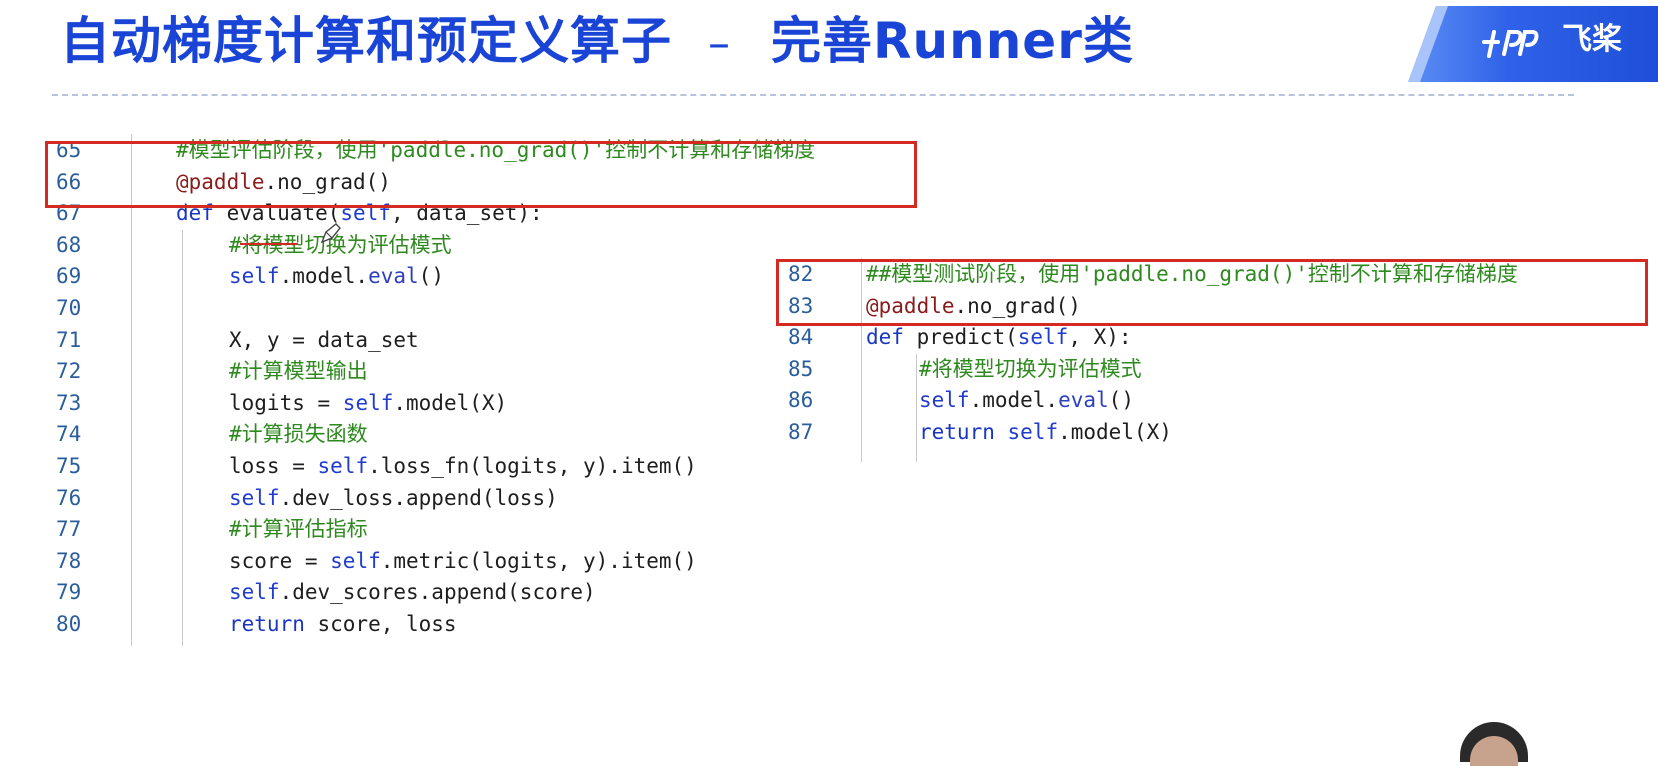  I want to click on highlight-box-no-grad-predict, so click(1212, 292).